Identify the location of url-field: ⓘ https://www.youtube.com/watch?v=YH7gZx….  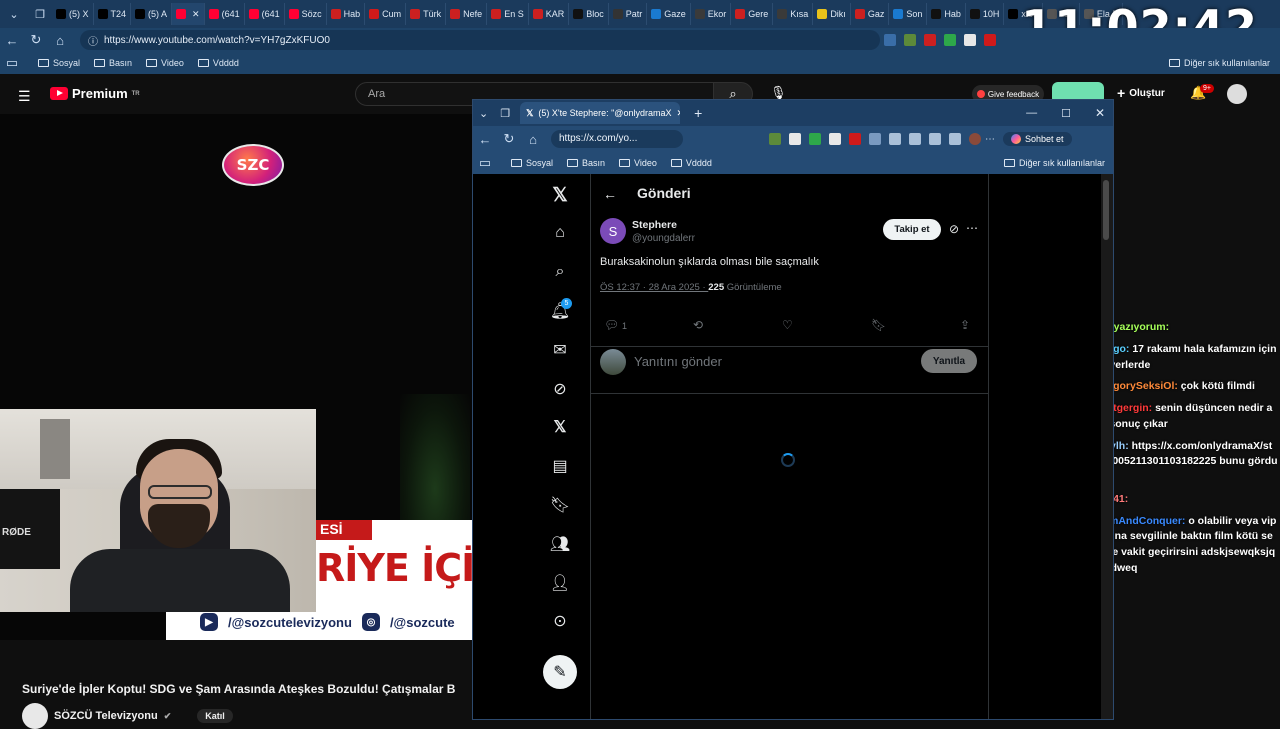
(480, 40).